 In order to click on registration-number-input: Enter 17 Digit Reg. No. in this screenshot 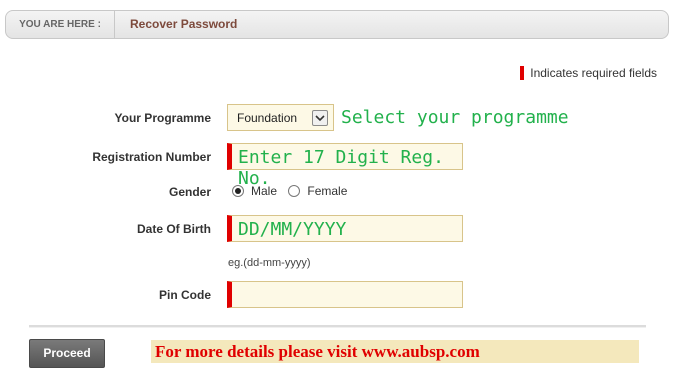, I will do `click(345, 166)`.